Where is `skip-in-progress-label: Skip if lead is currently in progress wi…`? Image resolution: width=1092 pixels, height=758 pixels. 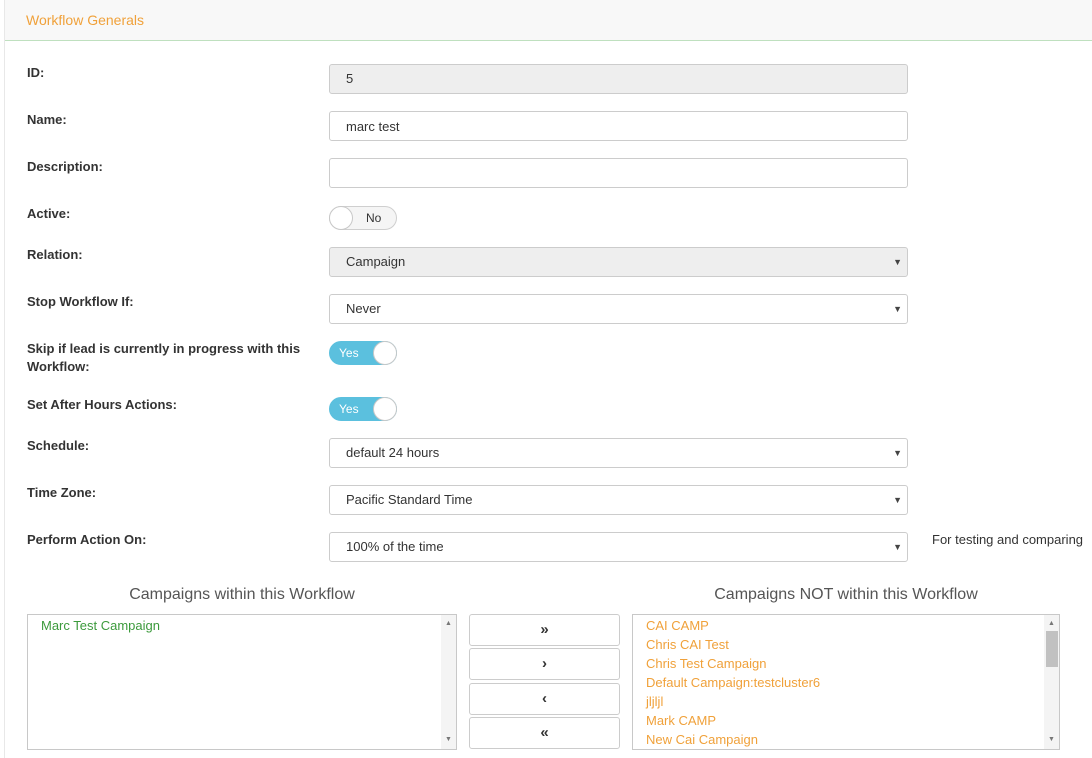
skip-in-progress-label: Skip if lead is currently in progress wi… is located at coordinates (164, 357).